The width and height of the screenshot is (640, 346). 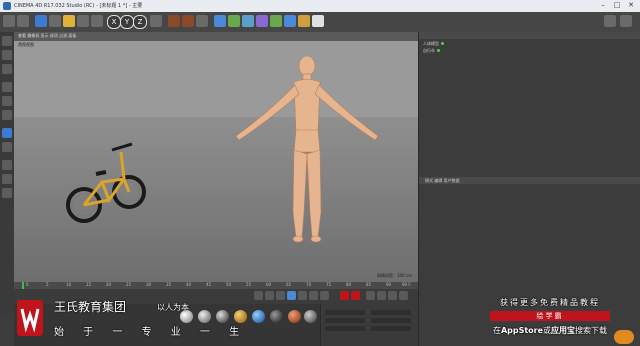 What do you see at coordinates (7, 173) in the screenshot?
I see `mode-toolbar` at bounding box center [7, 173].